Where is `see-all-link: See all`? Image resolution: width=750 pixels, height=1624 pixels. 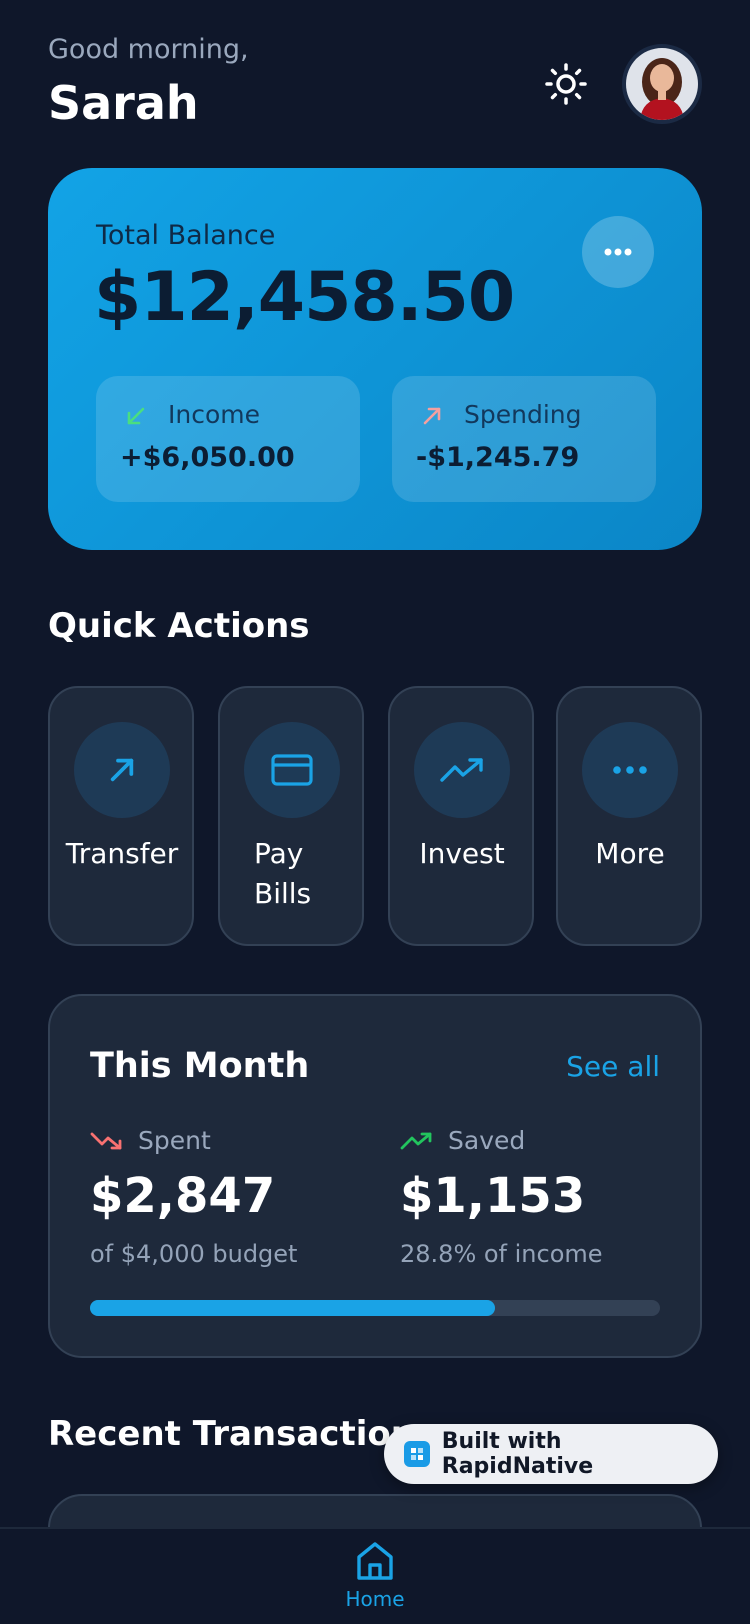 see-all-link: See all is located at coordinates (613, 1066).